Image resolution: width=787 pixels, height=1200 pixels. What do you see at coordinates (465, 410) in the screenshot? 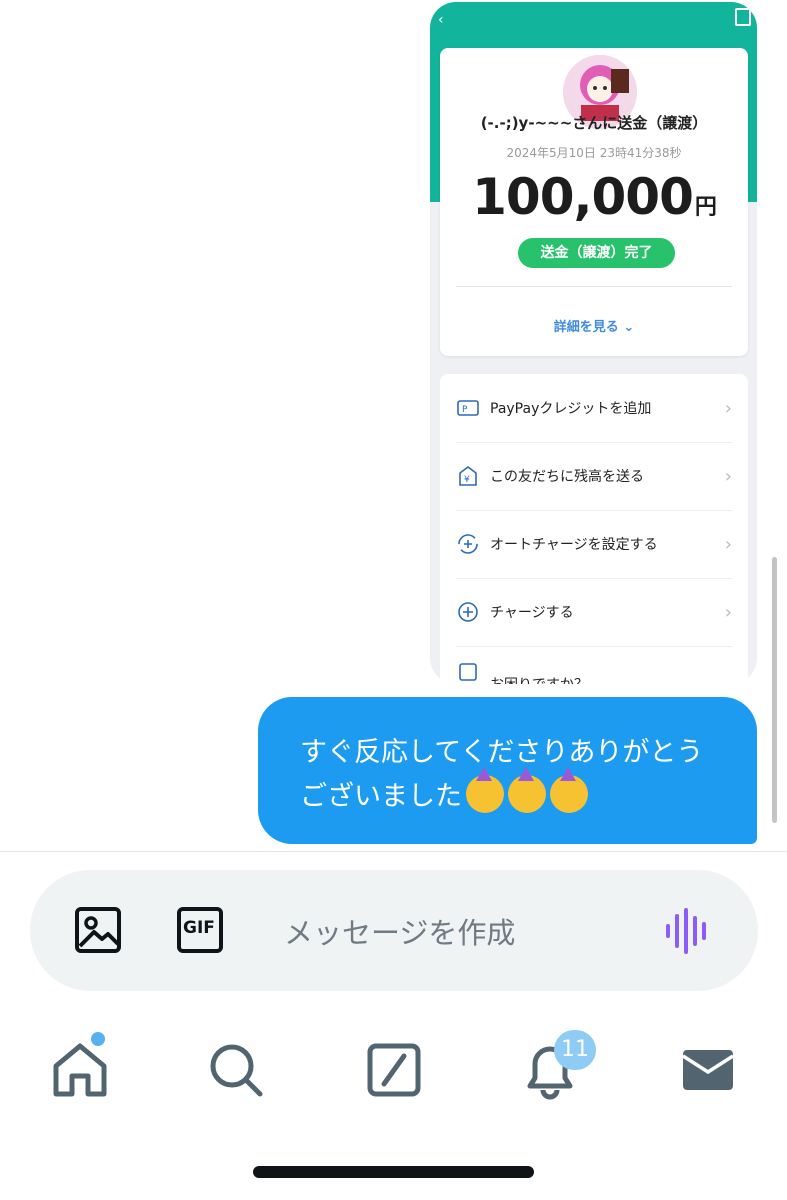
I see `svg-text: P` at bounding box center [465, 410].